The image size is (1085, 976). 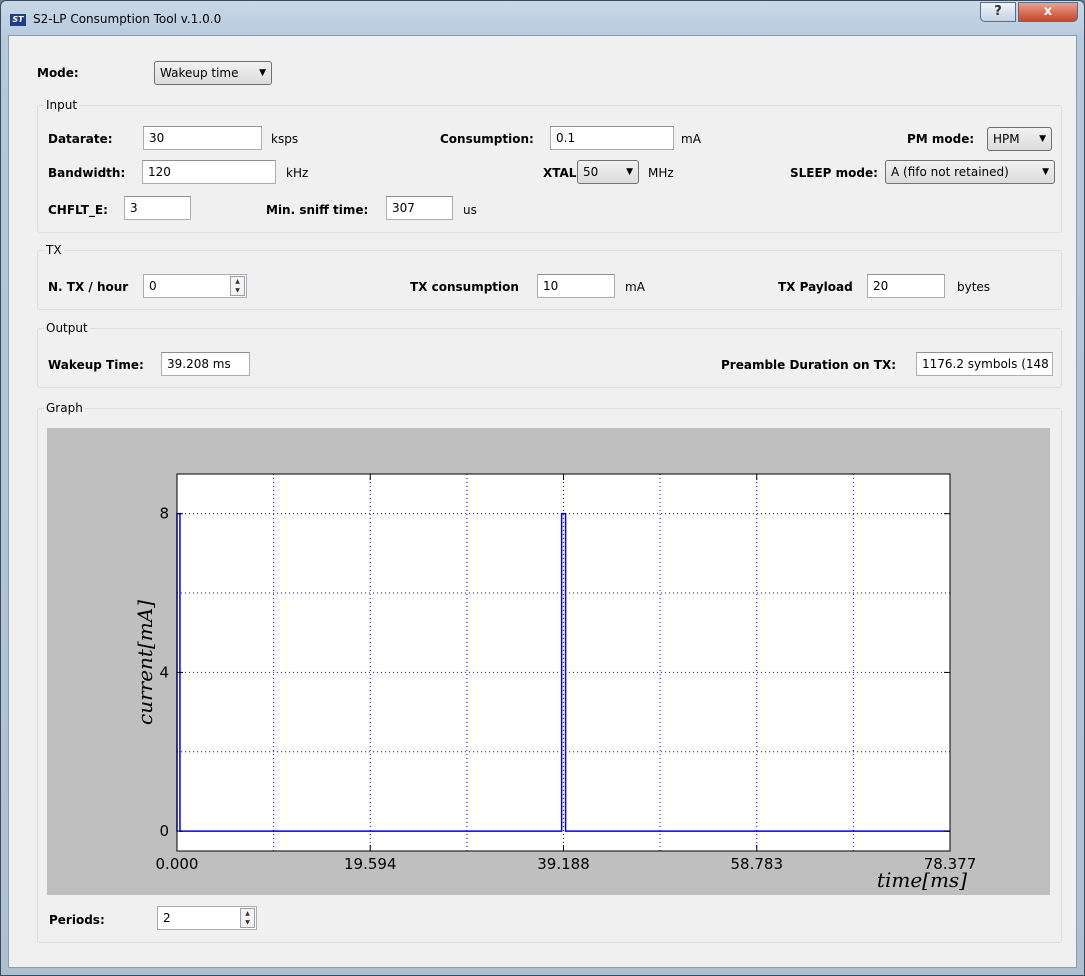 What do you see at coordinates (164, 672) in the screenshot?
I see `y-tick-label: 4` at bounding box center [164, 672].